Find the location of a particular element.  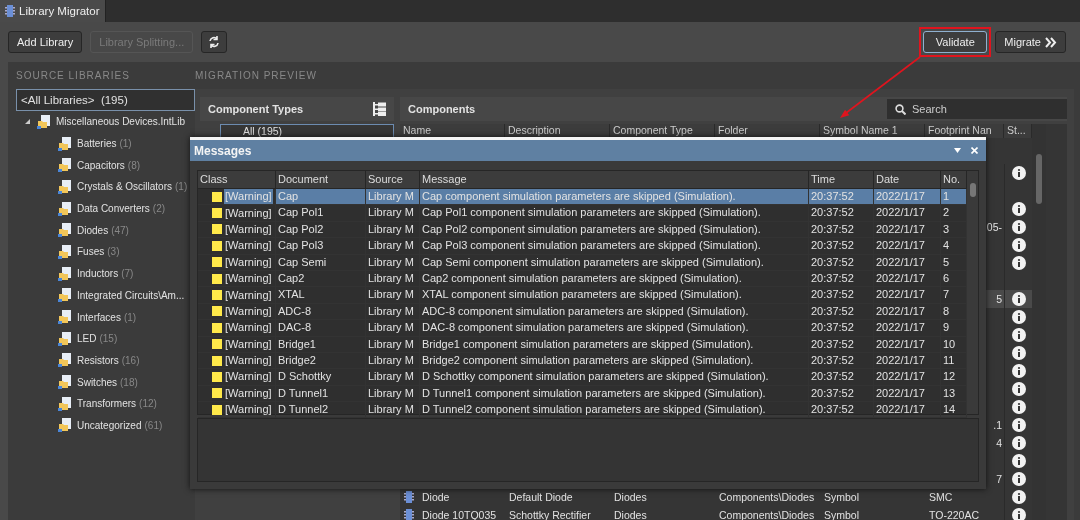

table-cell: Cap Pol3 is located at coordinates (321, 246).